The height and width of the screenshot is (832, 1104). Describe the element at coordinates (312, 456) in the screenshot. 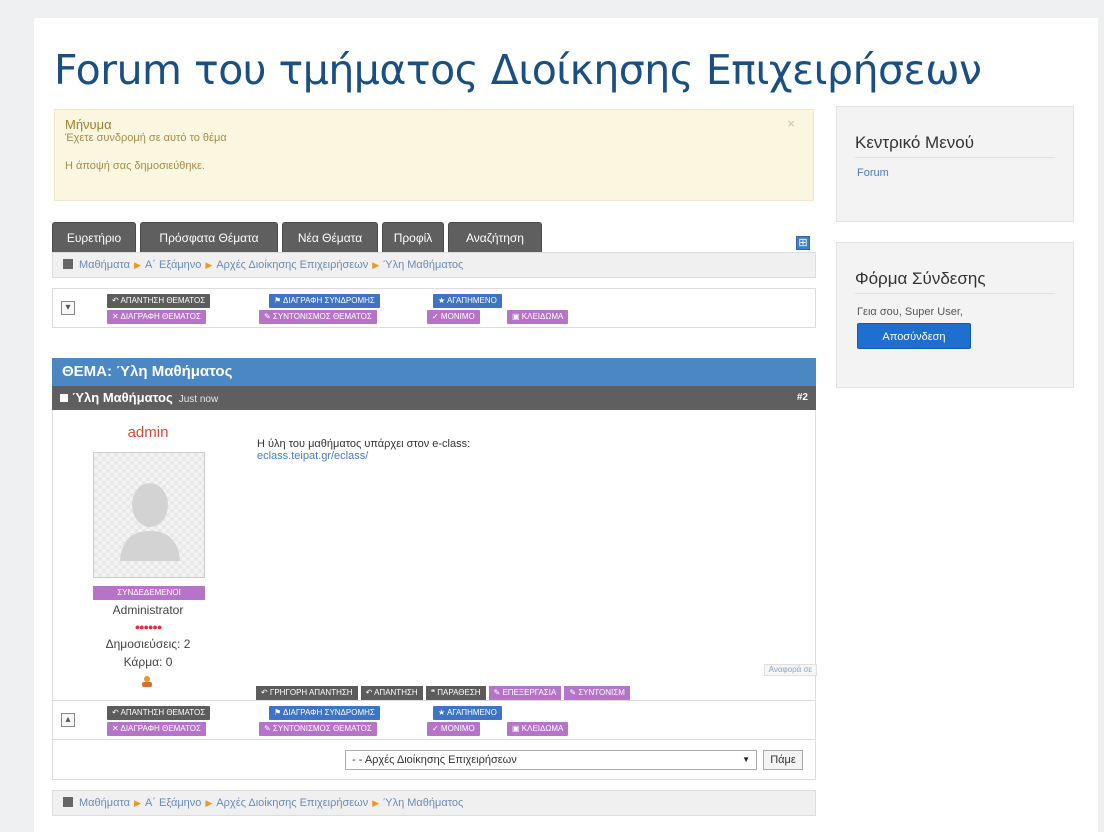

I see `eclass-link: eclass.teipat.gr/eclass/` at that location.